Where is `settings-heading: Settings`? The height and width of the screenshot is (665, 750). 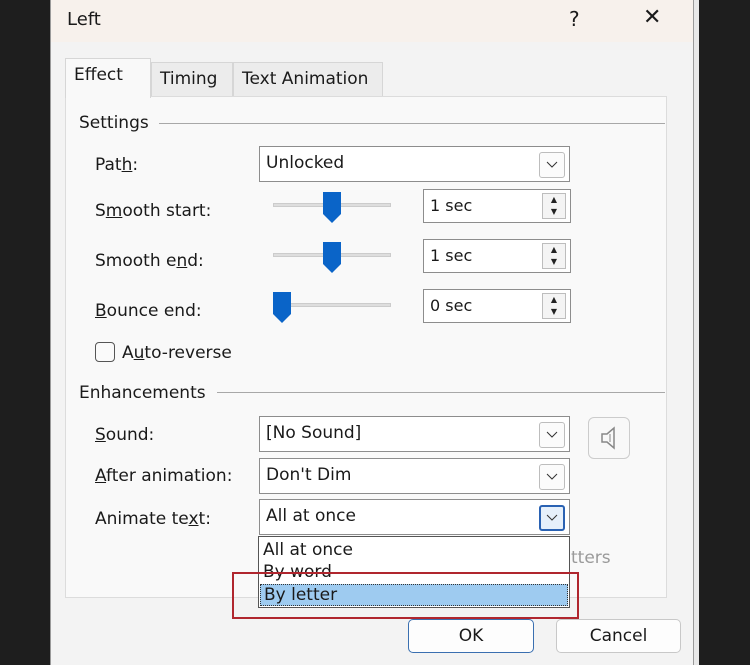
settings-heading: Settings is located at coordinates (114, 123).